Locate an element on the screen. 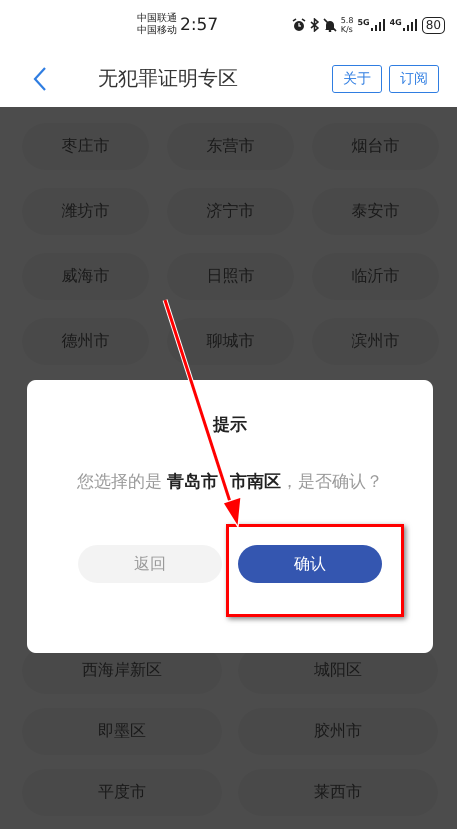  bluetooth-icon is located at coordinates (314, 25).